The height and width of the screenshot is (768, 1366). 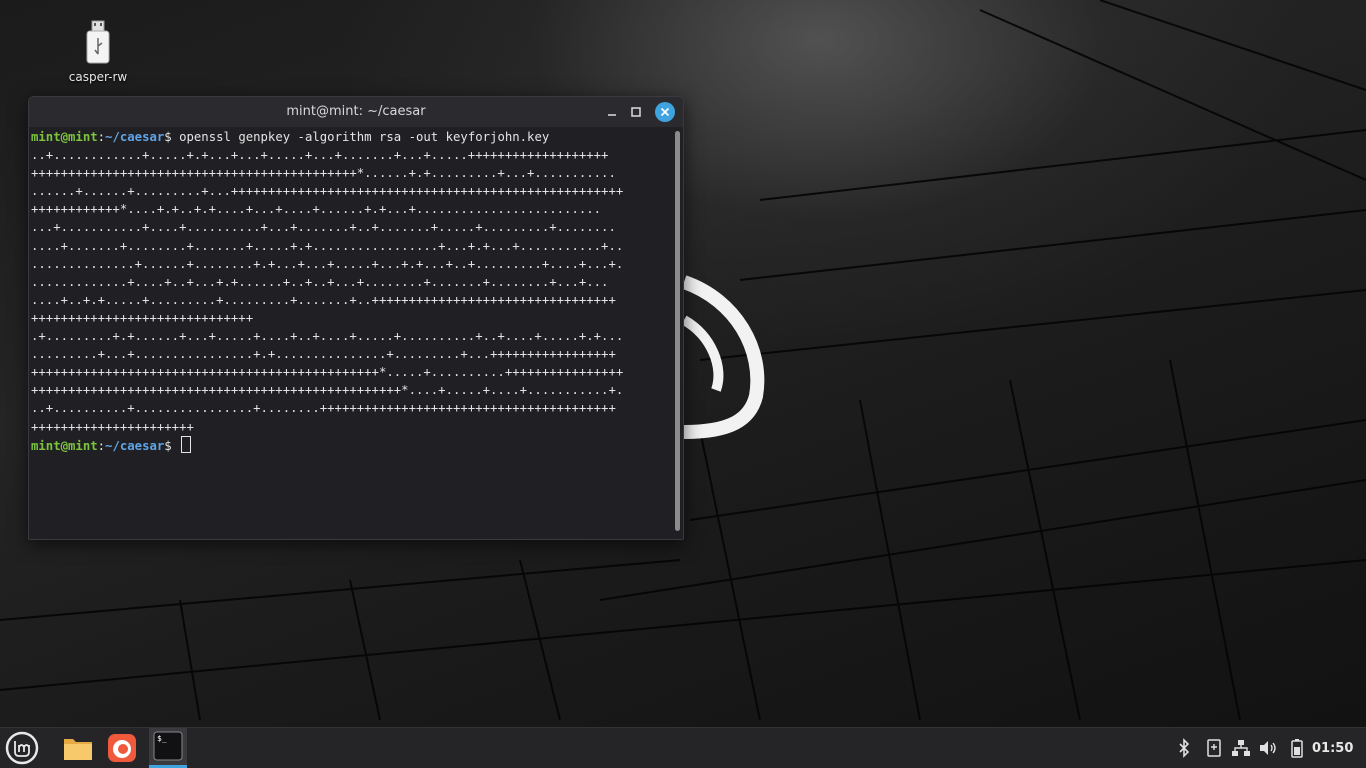 What do you see at coordinates (612, 115) in the screenshot?
I see `minimize-icon` at bounding box center [612, 115].